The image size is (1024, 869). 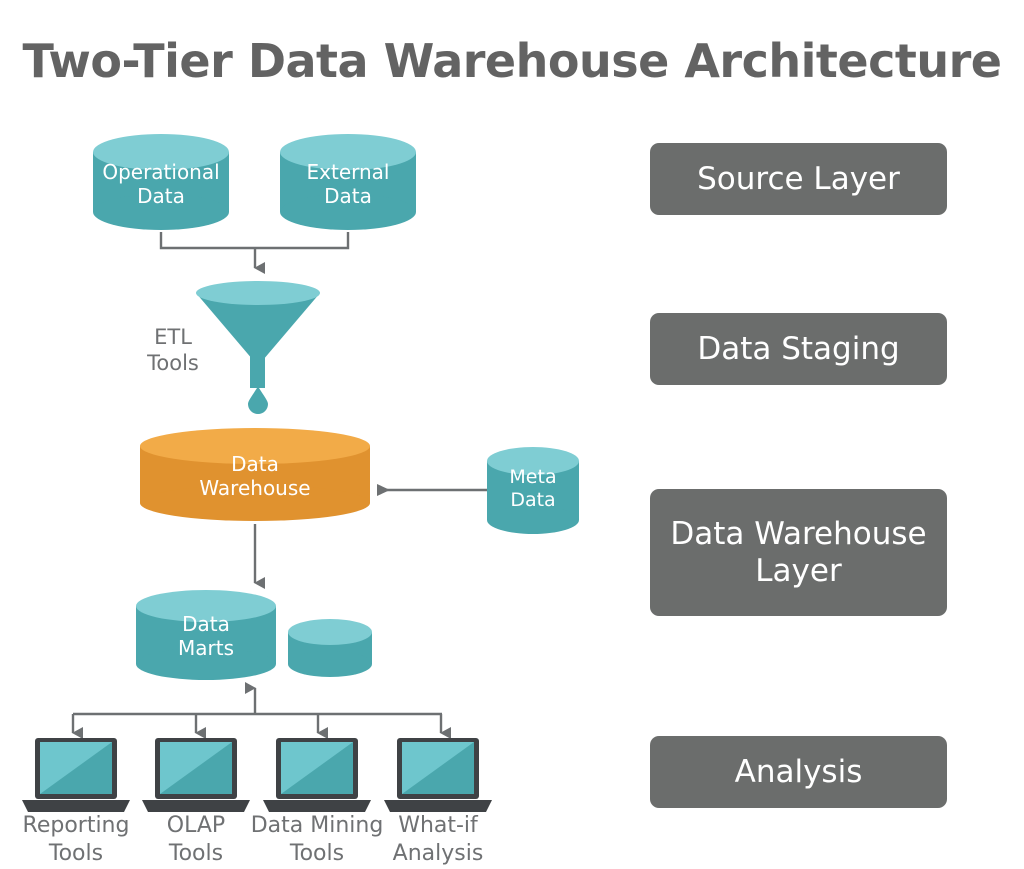 I want to click on marts-to-tools-connector, so click(x=261, y=710).